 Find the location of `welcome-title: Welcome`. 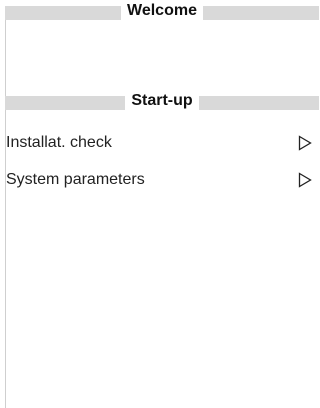

welcome-title: Welcome is located at coordinates (162, 11).